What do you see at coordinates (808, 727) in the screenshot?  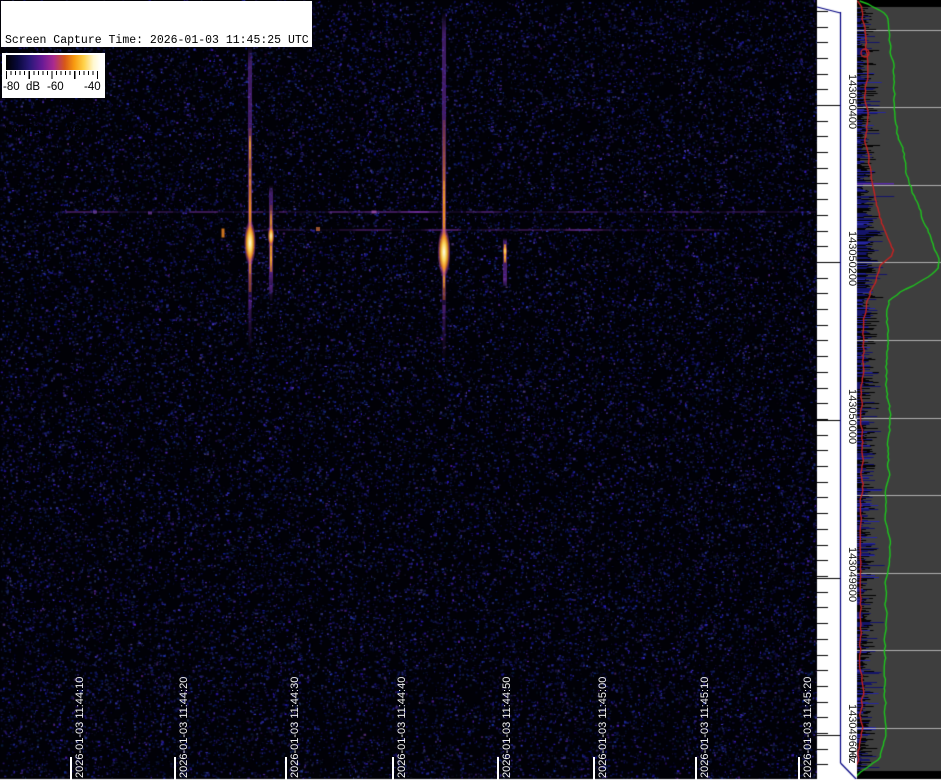 I see `time-label: 2026-01-03 11:45:20` at bounding box center [808, 727].